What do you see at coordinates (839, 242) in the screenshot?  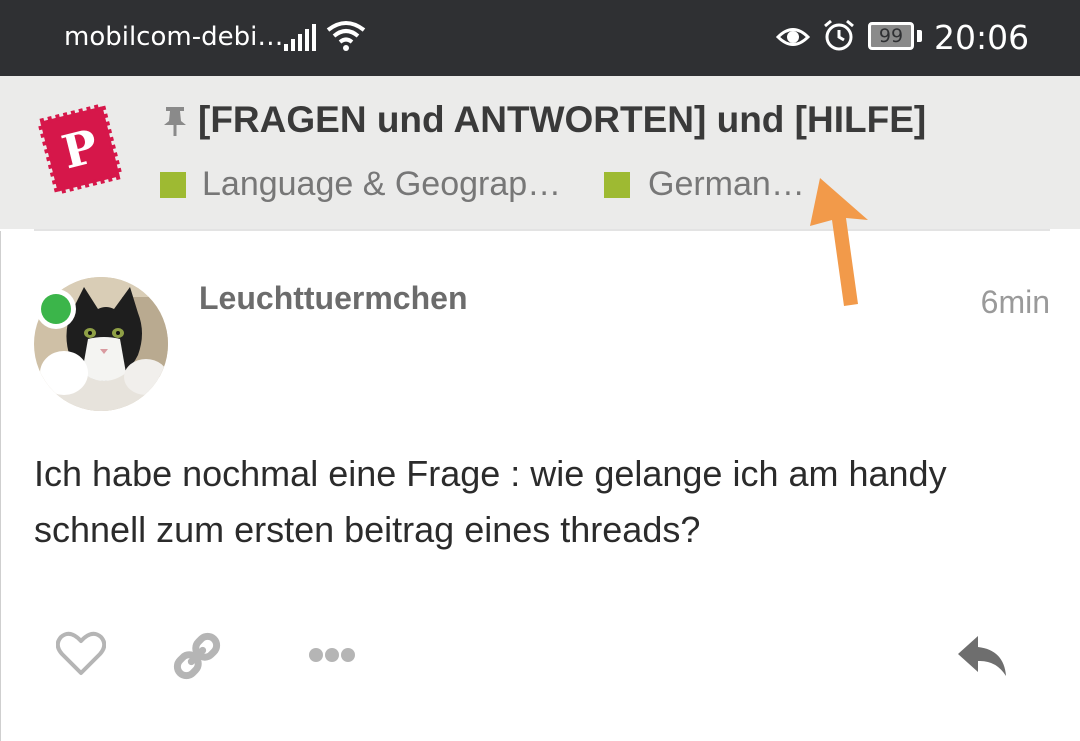 I see `annotation-arrow-icon` at bounding box center [839, 242].